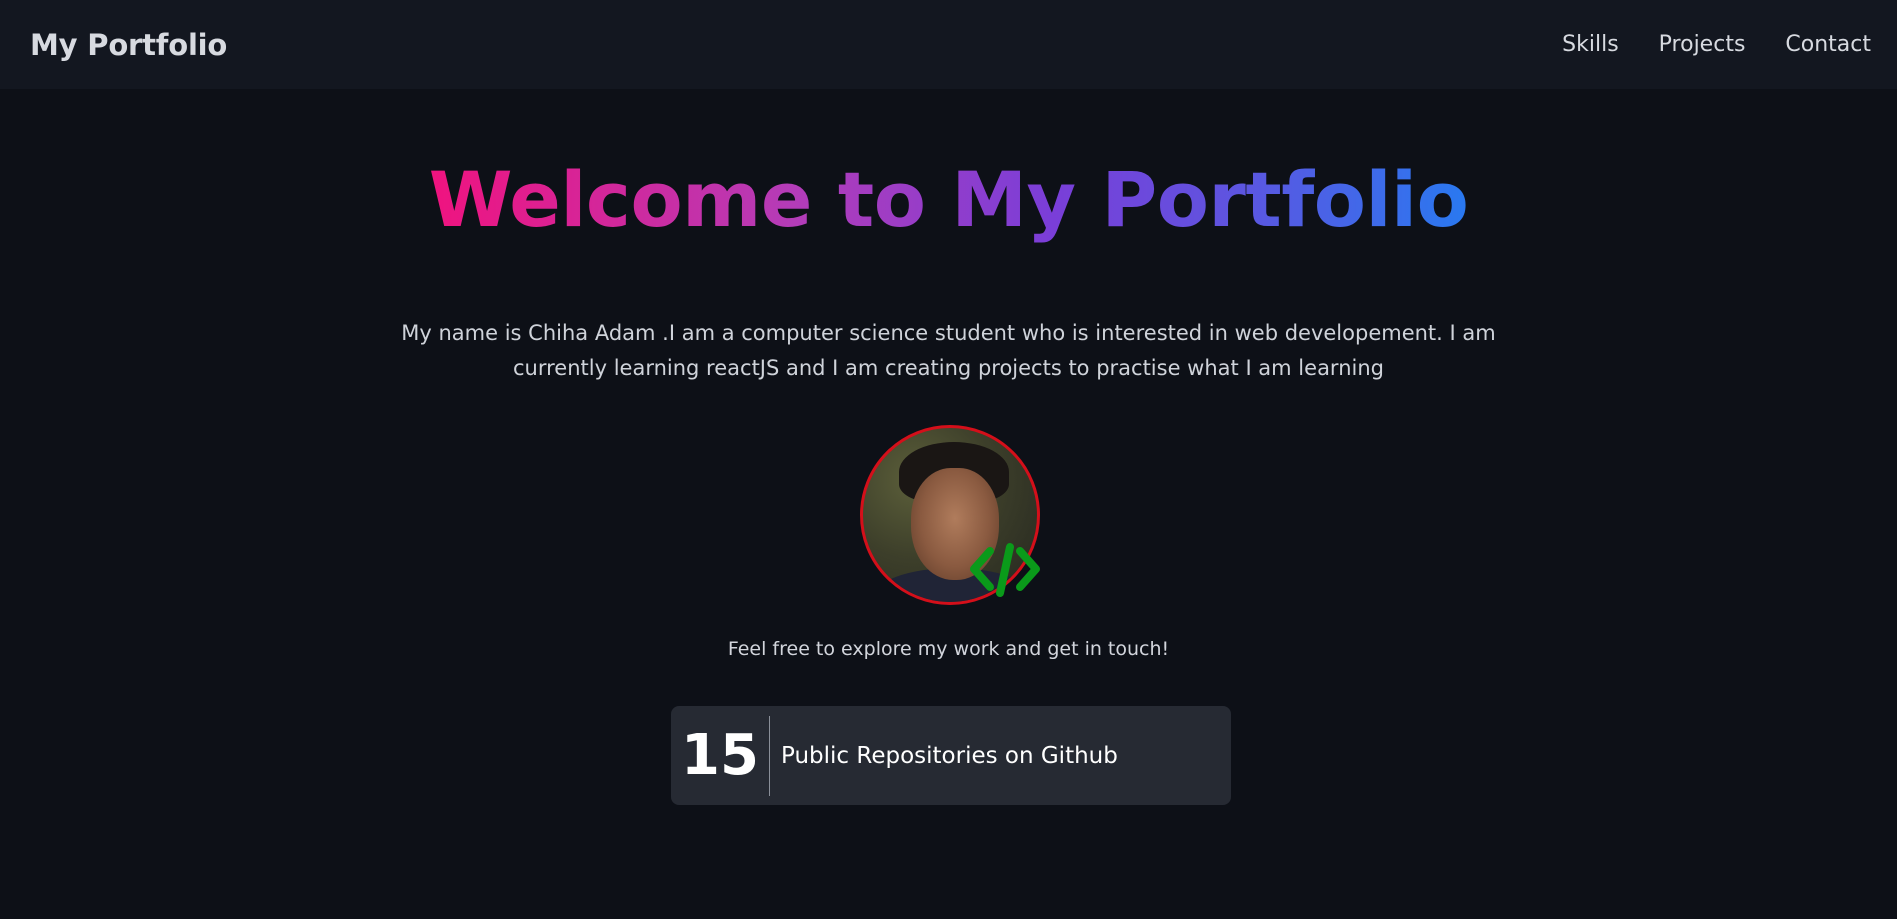  I want to click on nav-links: Skills Projects Contact, so click(1716, 44).